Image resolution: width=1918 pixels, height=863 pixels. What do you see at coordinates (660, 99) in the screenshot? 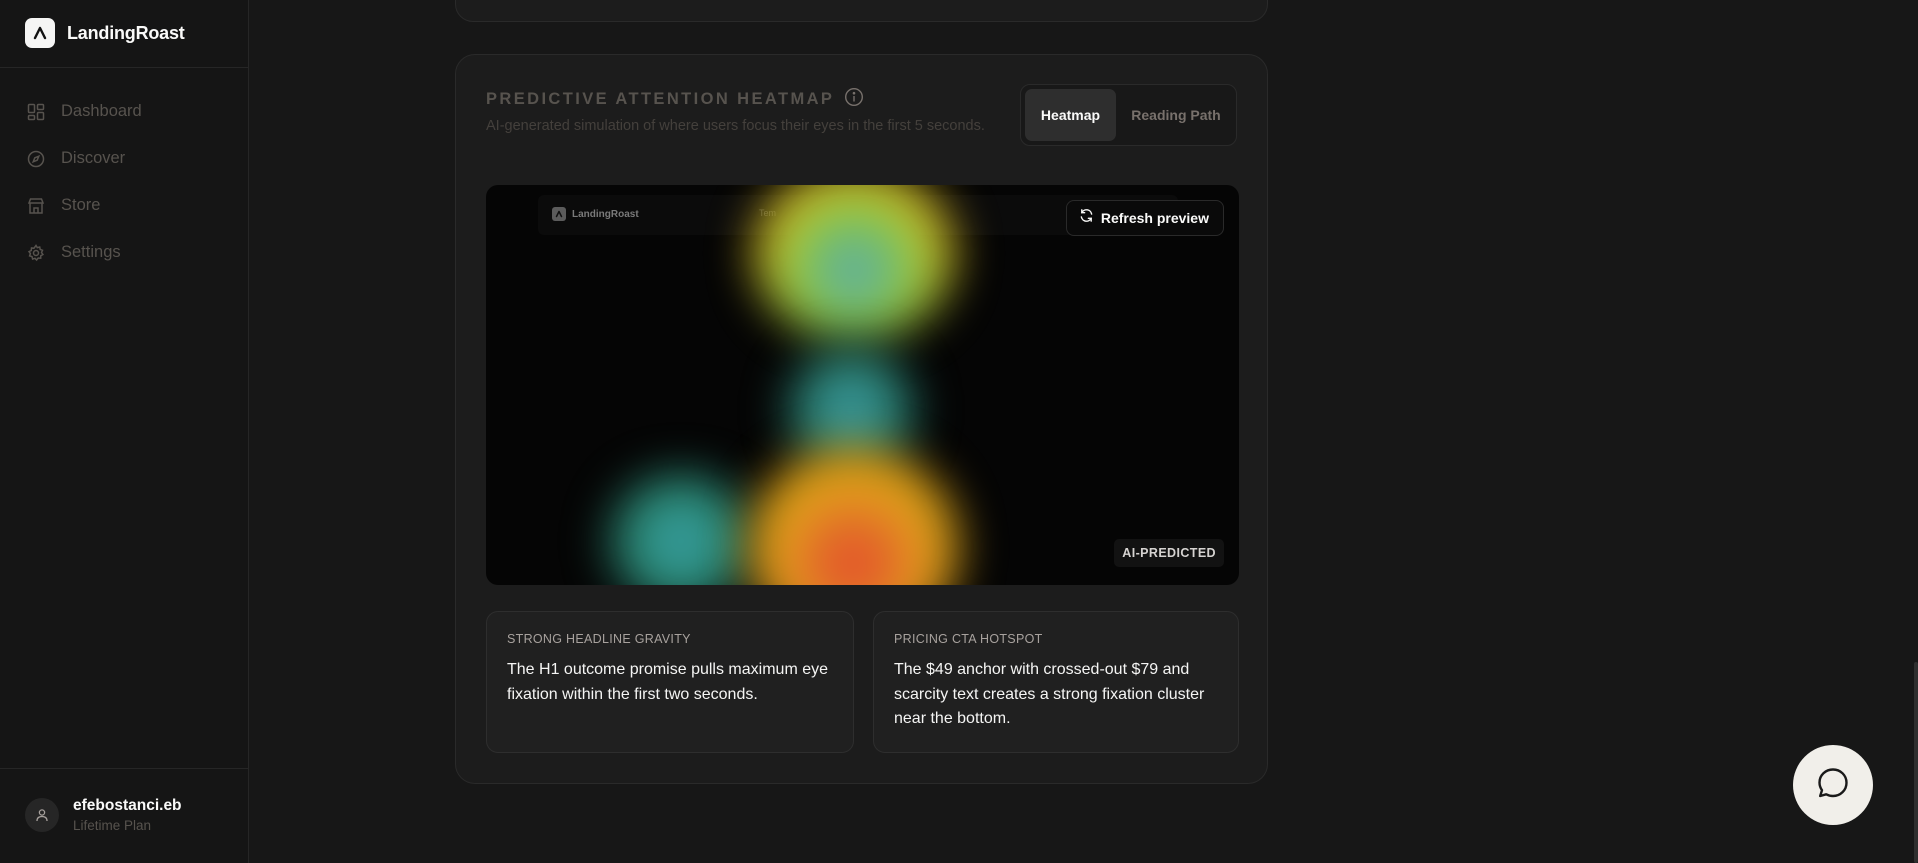
I see `card-title: PREDICTIVE ATTENTION HEATMAP` at bounding box center [660, 99].